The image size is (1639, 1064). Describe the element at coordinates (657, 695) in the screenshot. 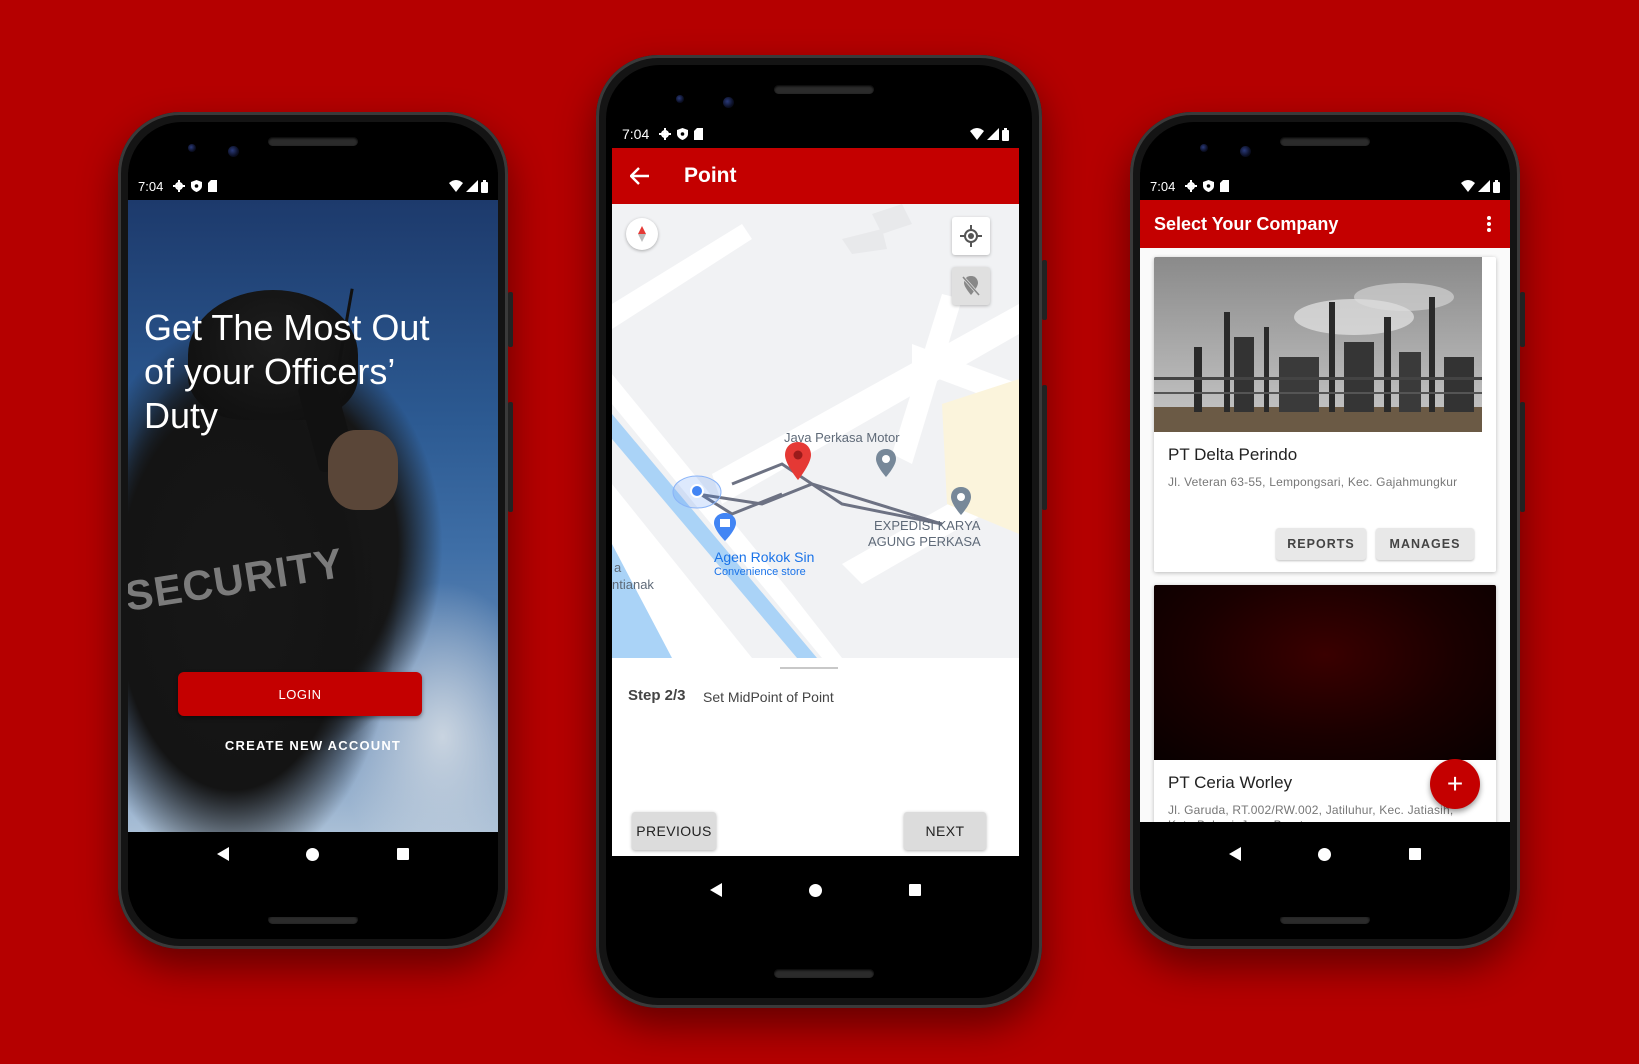

I see `step-label: Step 2/3` at that location.